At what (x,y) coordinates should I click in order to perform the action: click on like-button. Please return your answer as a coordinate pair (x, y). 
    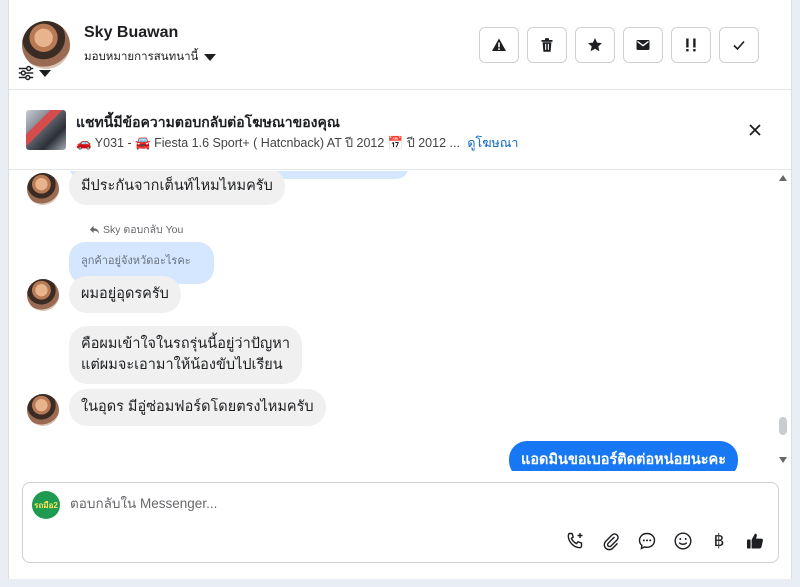
    Looking at the image, I should click on (755, 541).